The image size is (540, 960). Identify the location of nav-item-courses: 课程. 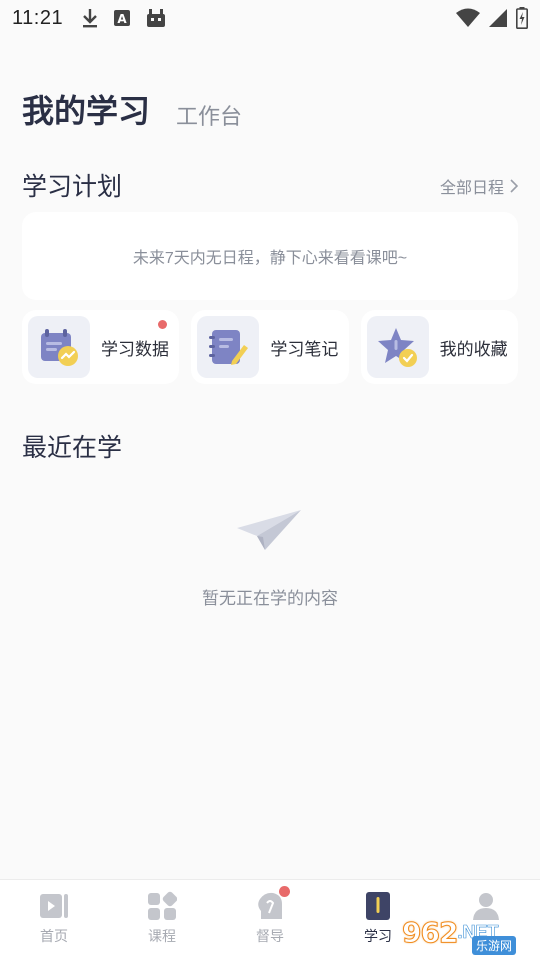
(162, 920).